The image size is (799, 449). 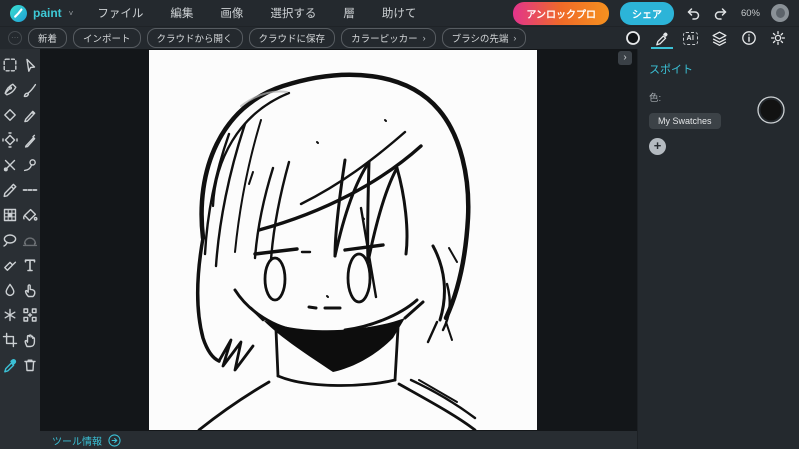 What do you see at coordinates (231, 13) in the screenshot?
I see `menu-image: 画像` at bounding box center [231, 13].